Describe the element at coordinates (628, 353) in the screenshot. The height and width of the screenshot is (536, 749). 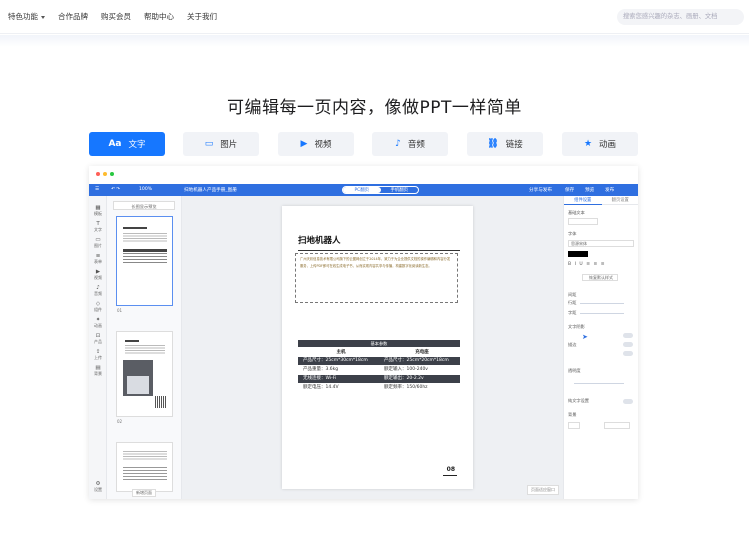
I see `option-toggle` at that location.